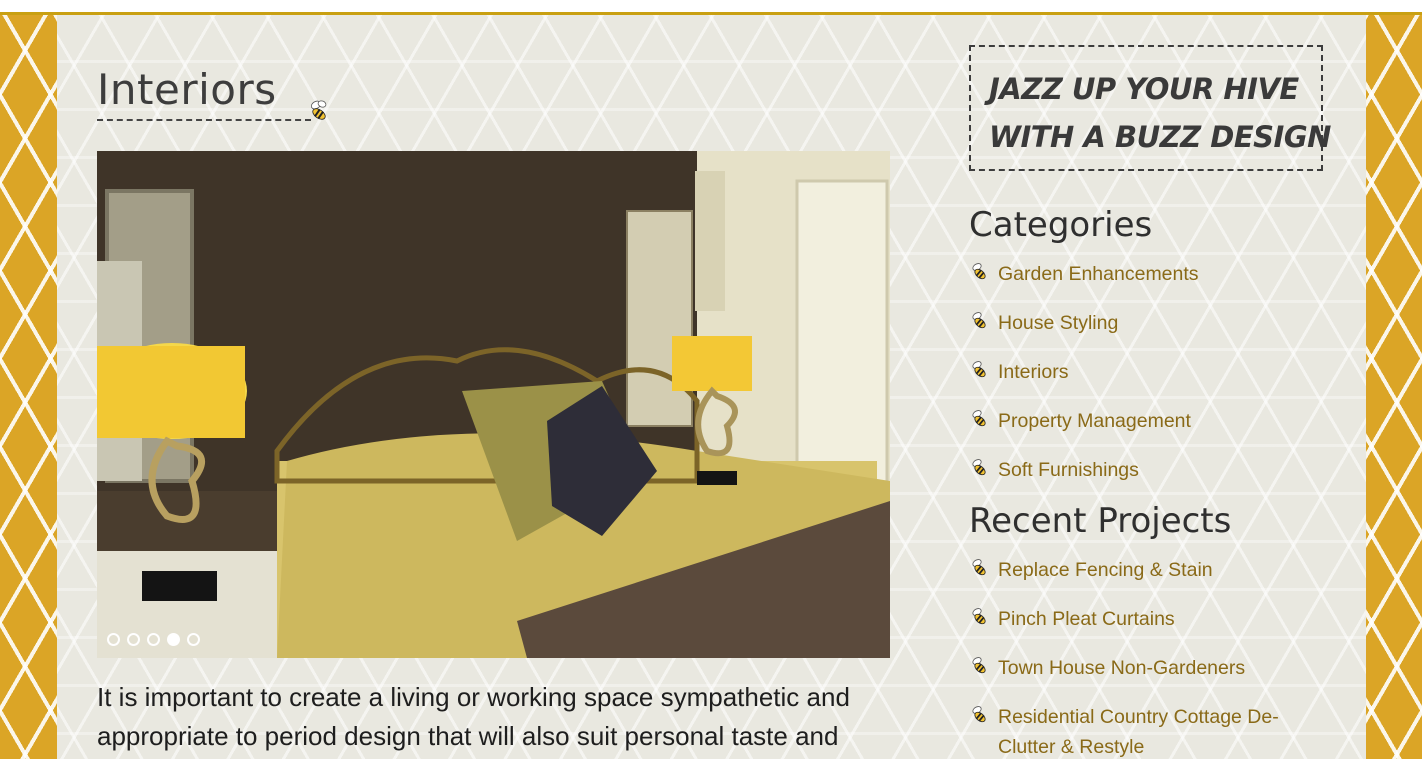 The width and height of the screenshot is (1422, 759). I want to click on project-link-pinch-pleat-curtains: Pinch Pleat Curtains, so click(1086, 619).